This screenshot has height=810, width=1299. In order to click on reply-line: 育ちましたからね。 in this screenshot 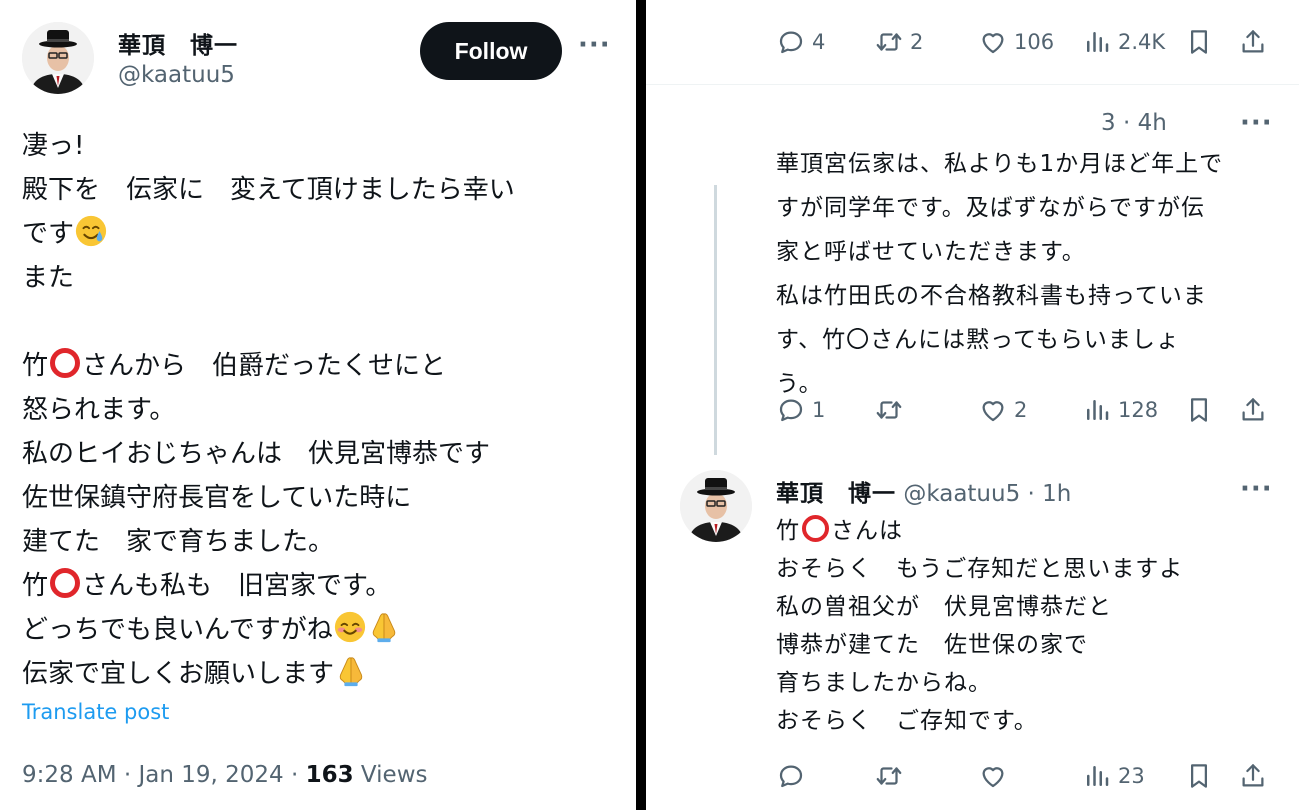, I will do `click(884, 683)`.